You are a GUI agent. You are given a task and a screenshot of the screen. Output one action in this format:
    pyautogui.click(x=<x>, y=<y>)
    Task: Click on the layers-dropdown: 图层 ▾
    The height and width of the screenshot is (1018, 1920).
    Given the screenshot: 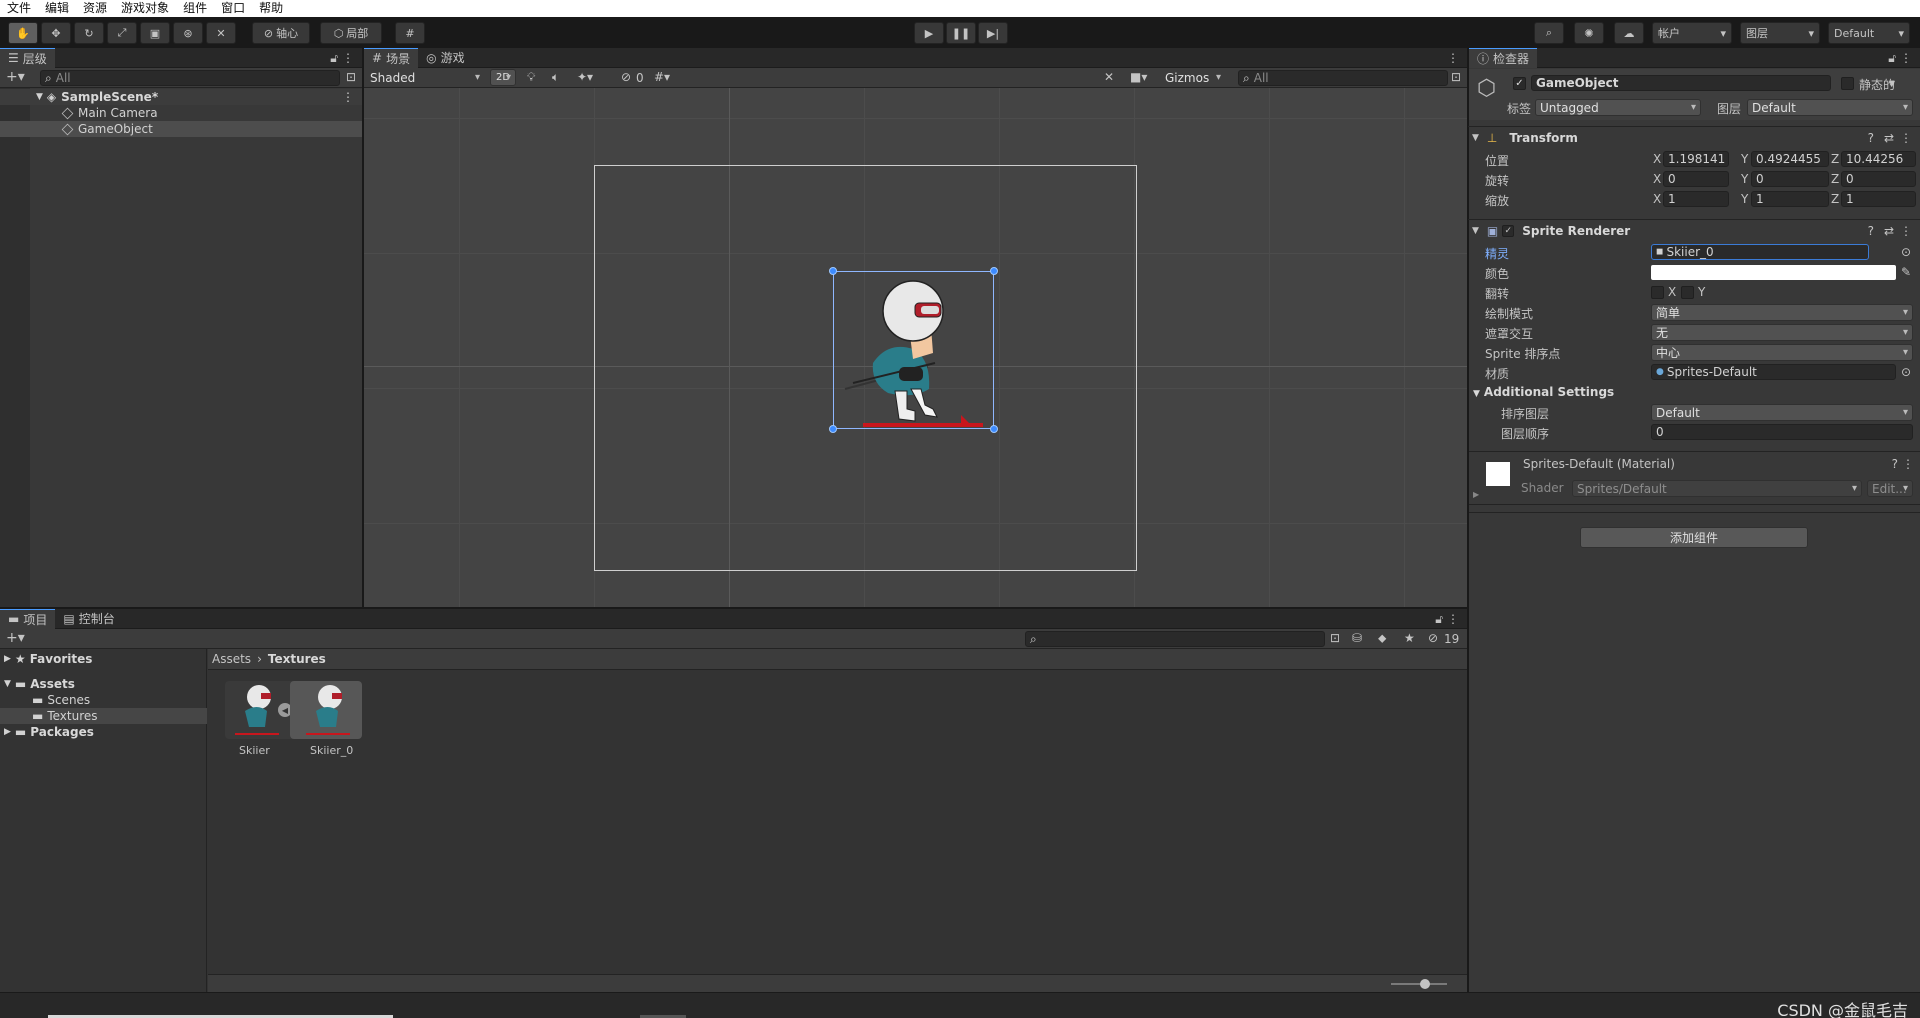 What is the action you would take?
    pyautogui.click(x=1780, y=33)
    